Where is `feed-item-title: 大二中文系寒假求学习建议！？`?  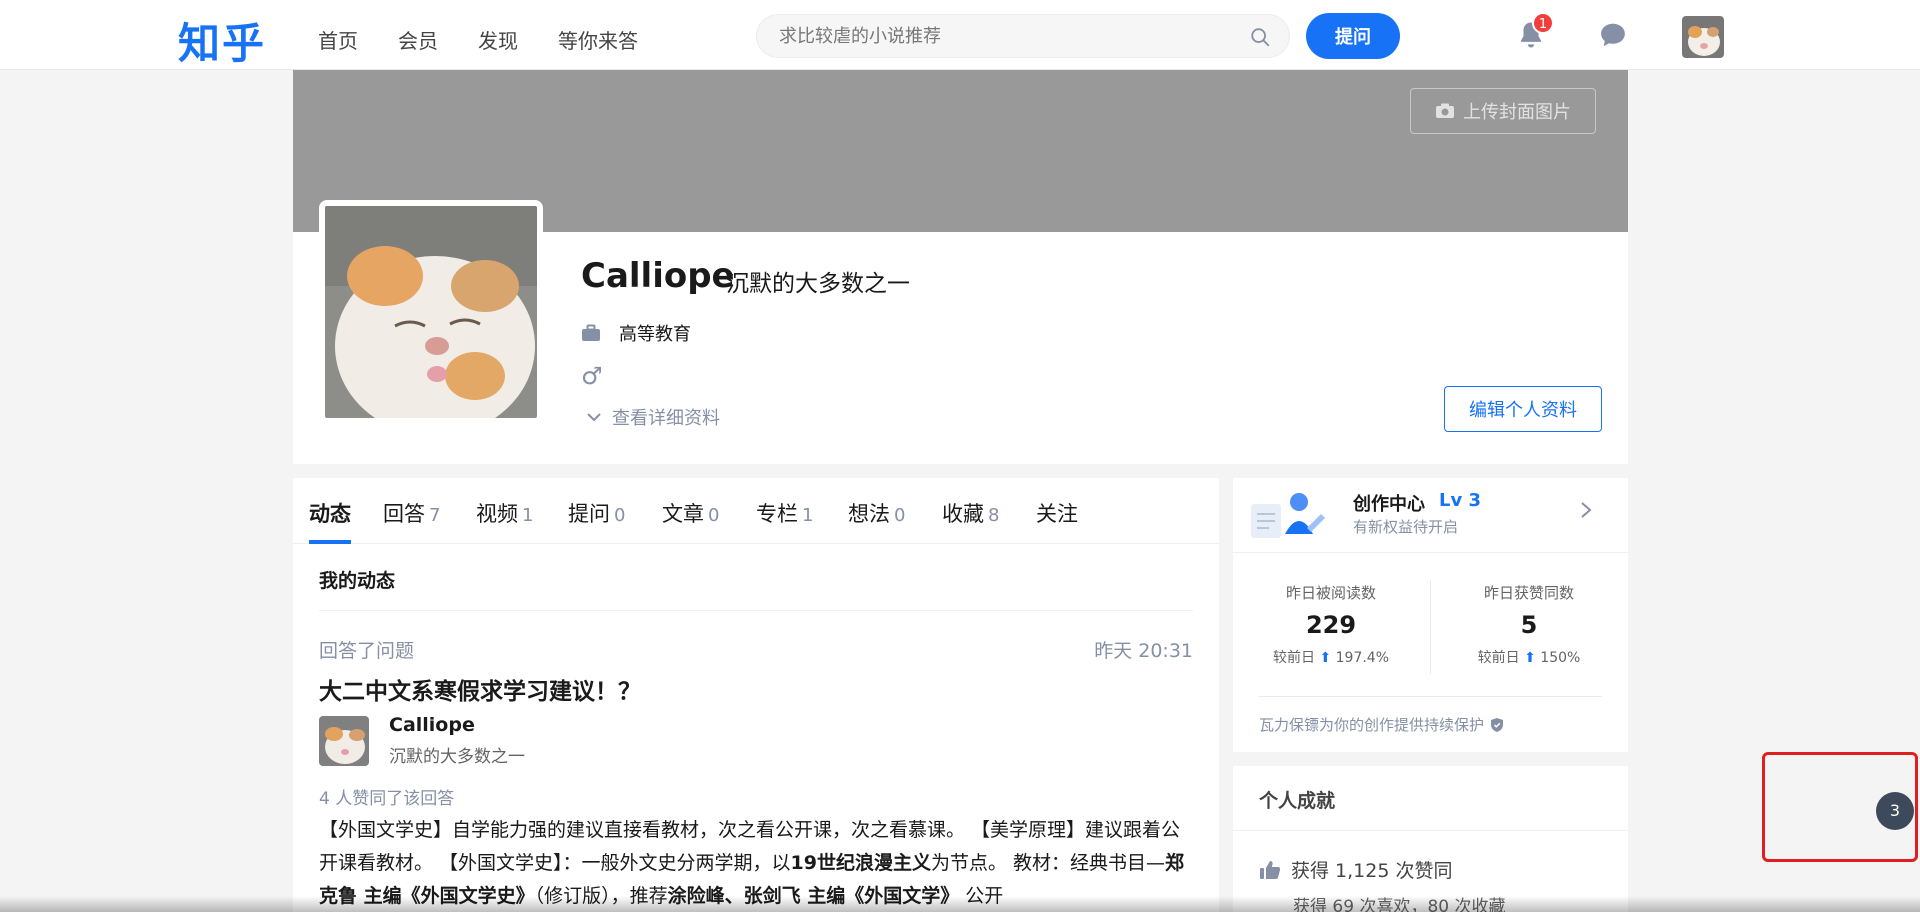 feed-item-title: 大二中文系寒假求学习建议！？ is located at coordinates (480, 689).